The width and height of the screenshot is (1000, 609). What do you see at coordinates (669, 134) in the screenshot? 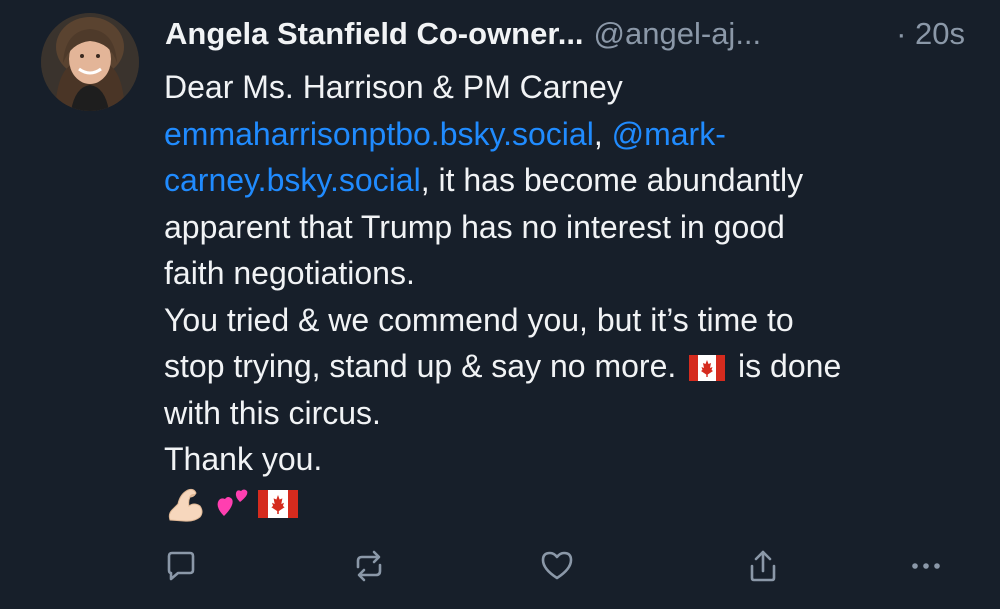
I see `mention-link: @mark-` at bounding box center [669, 134].